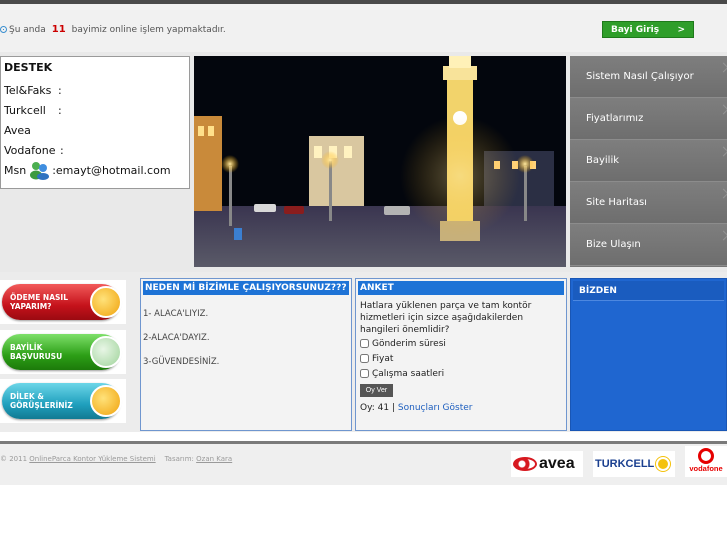 Image resolution: width=727 pixels, height=545 pixels. What do you see at coordinates (14, 459) in the screenshot?
I see `copyright-year: © 2011` at bounding box center [14, 459].